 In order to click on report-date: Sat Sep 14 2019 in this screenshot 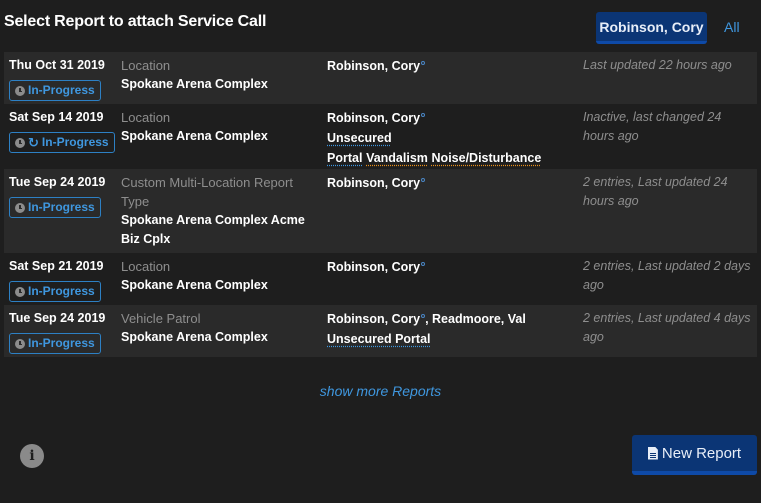, I will do `click(56, 117)`.